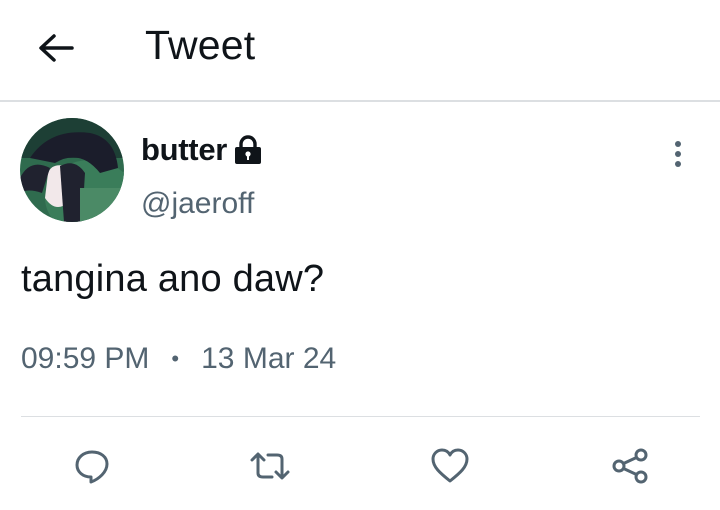  I want to click on lock-icon, so click(248, 149).